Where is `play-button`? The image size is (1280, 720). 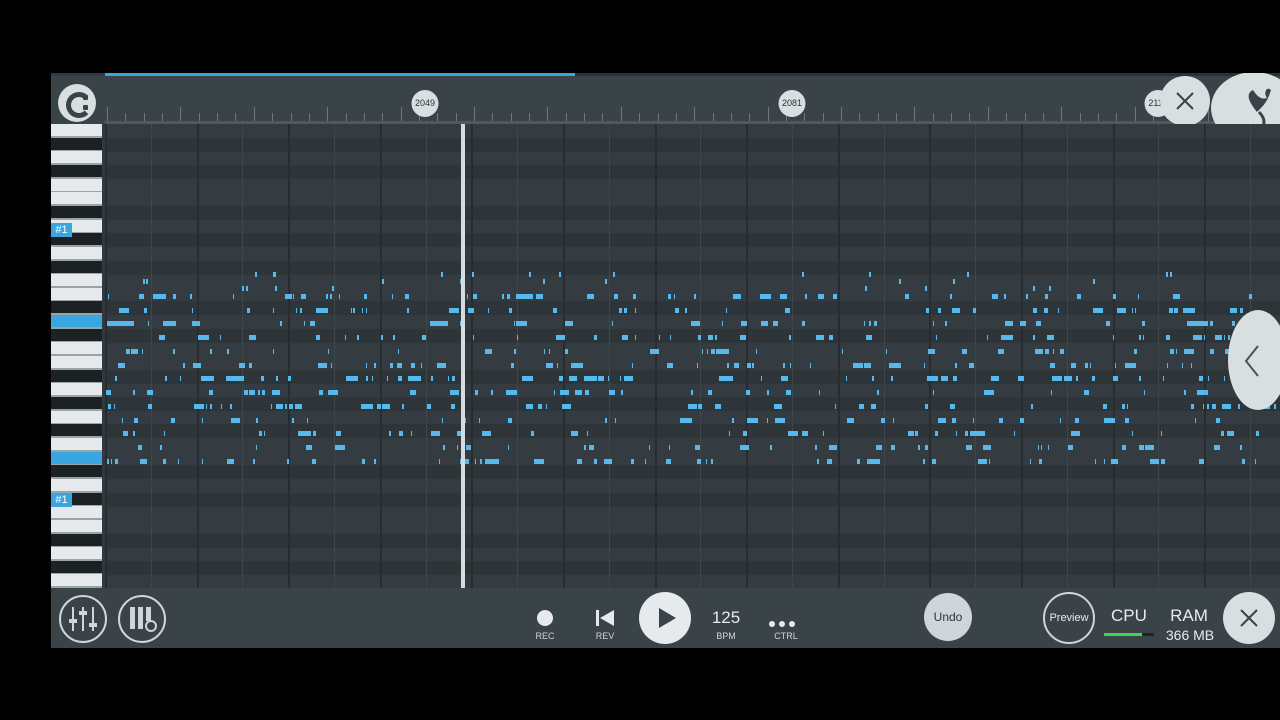
play-button is located at coordinates (665, 618).